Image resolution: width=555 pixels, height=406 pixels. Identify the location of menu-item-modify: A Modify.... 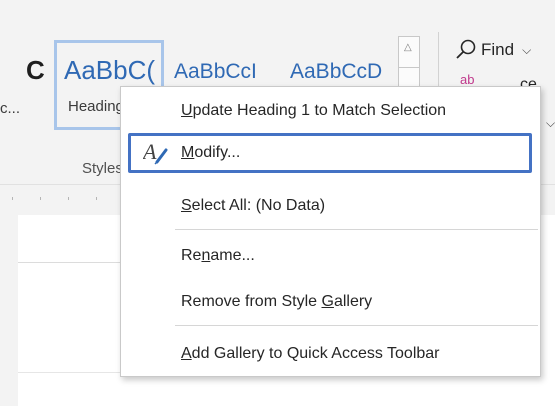
(330, 153).